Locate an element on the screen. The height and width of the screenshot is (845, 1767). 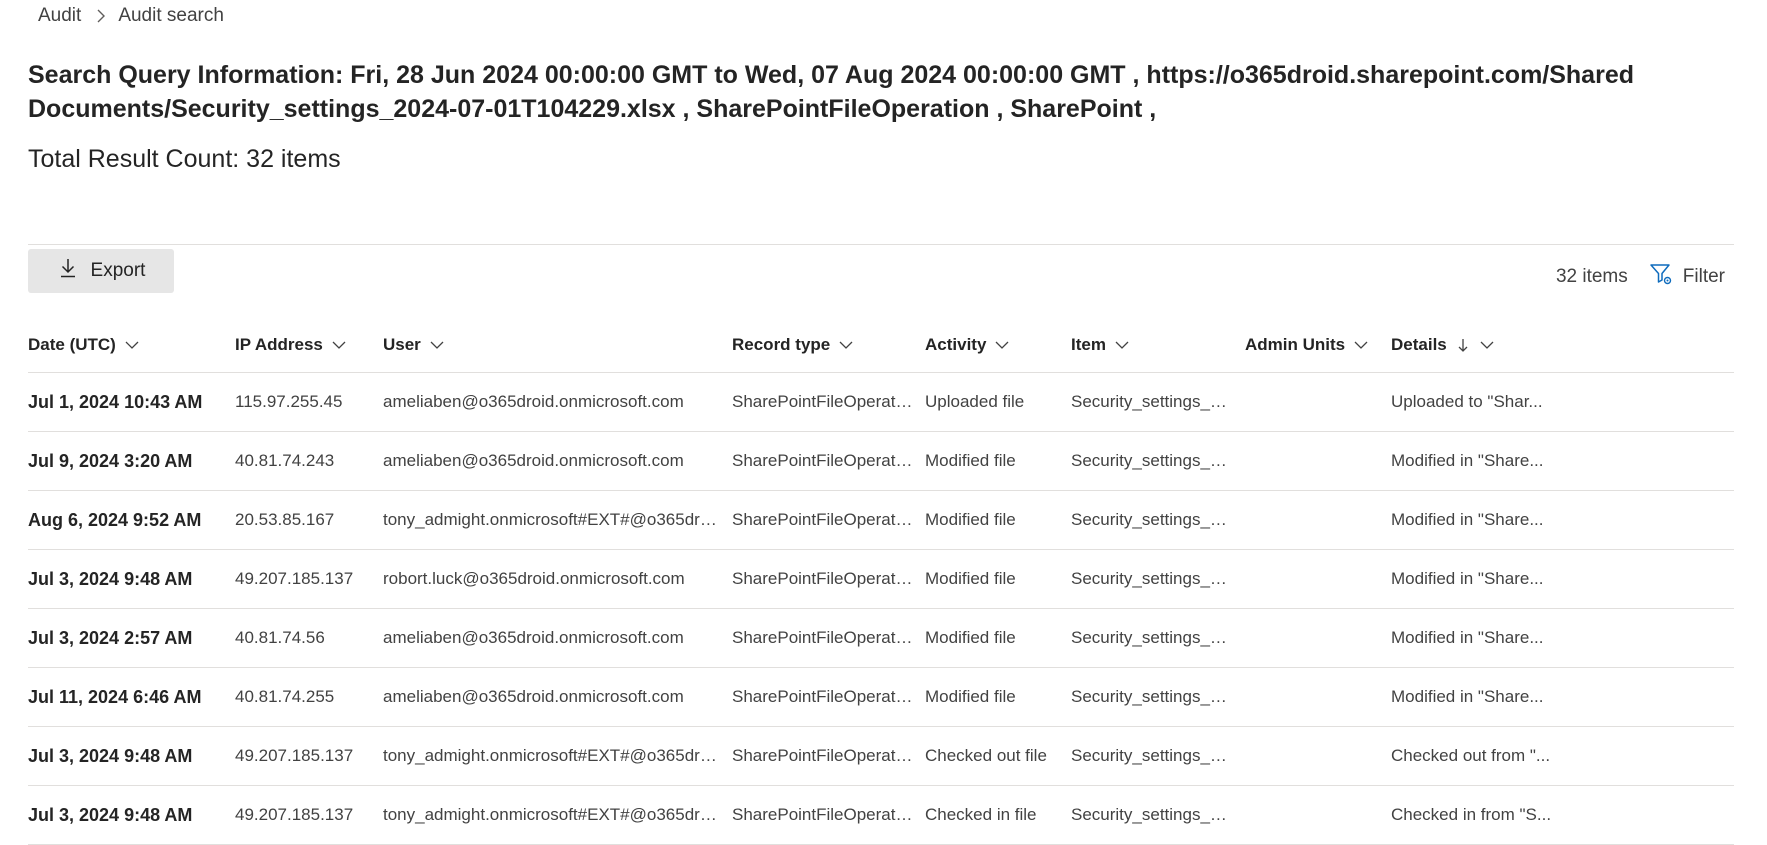
filter-settings-icon is located at coordinates (1661, 277).